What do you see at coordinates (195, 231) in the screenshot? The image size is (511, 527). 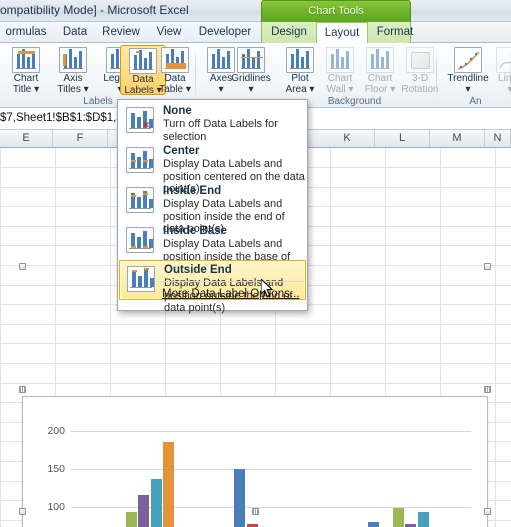 I see `menu-item-title: Inside Base` at bounding box center [195, 231].